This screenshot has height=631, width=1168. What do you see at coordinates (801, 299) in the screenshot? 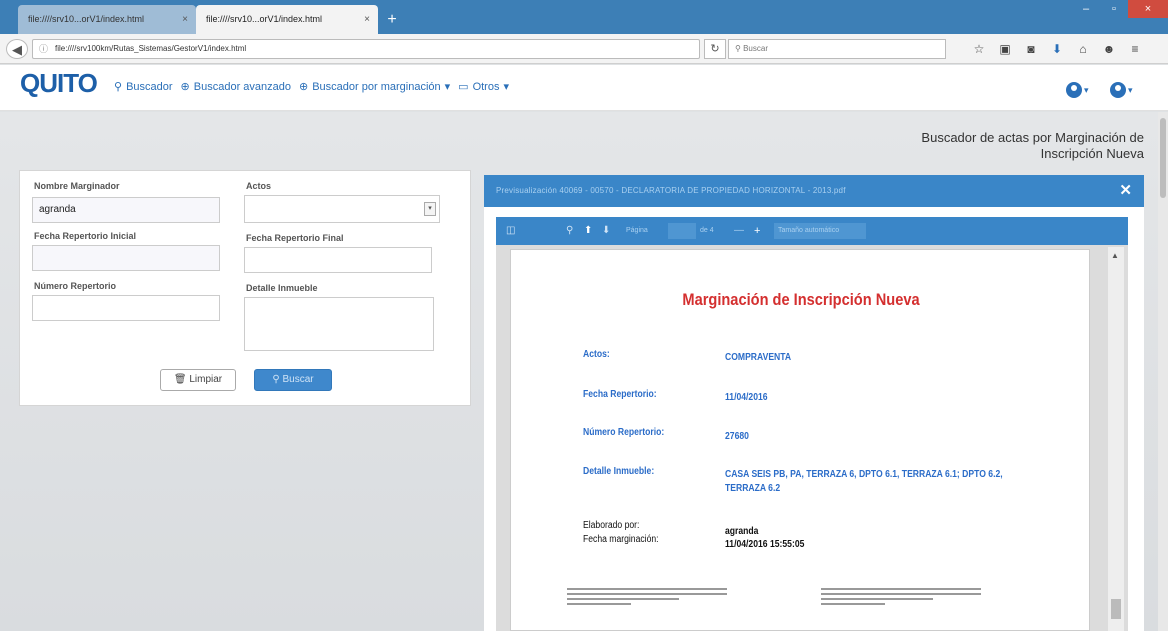
I see `document-title: Marginación de Inscripción Nueva` at bounding box center [801, 299].